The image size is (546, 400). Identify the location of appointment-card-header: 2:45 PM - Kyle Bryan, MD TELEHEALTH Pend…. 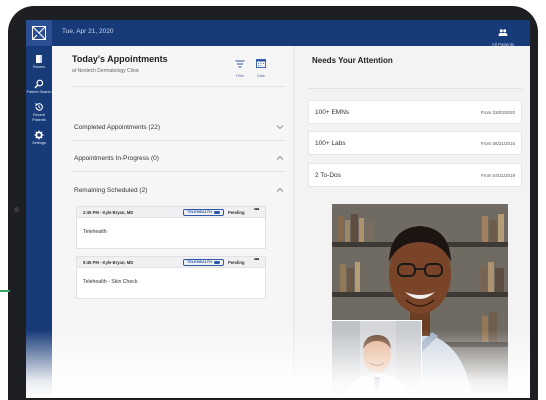
(171, 212).